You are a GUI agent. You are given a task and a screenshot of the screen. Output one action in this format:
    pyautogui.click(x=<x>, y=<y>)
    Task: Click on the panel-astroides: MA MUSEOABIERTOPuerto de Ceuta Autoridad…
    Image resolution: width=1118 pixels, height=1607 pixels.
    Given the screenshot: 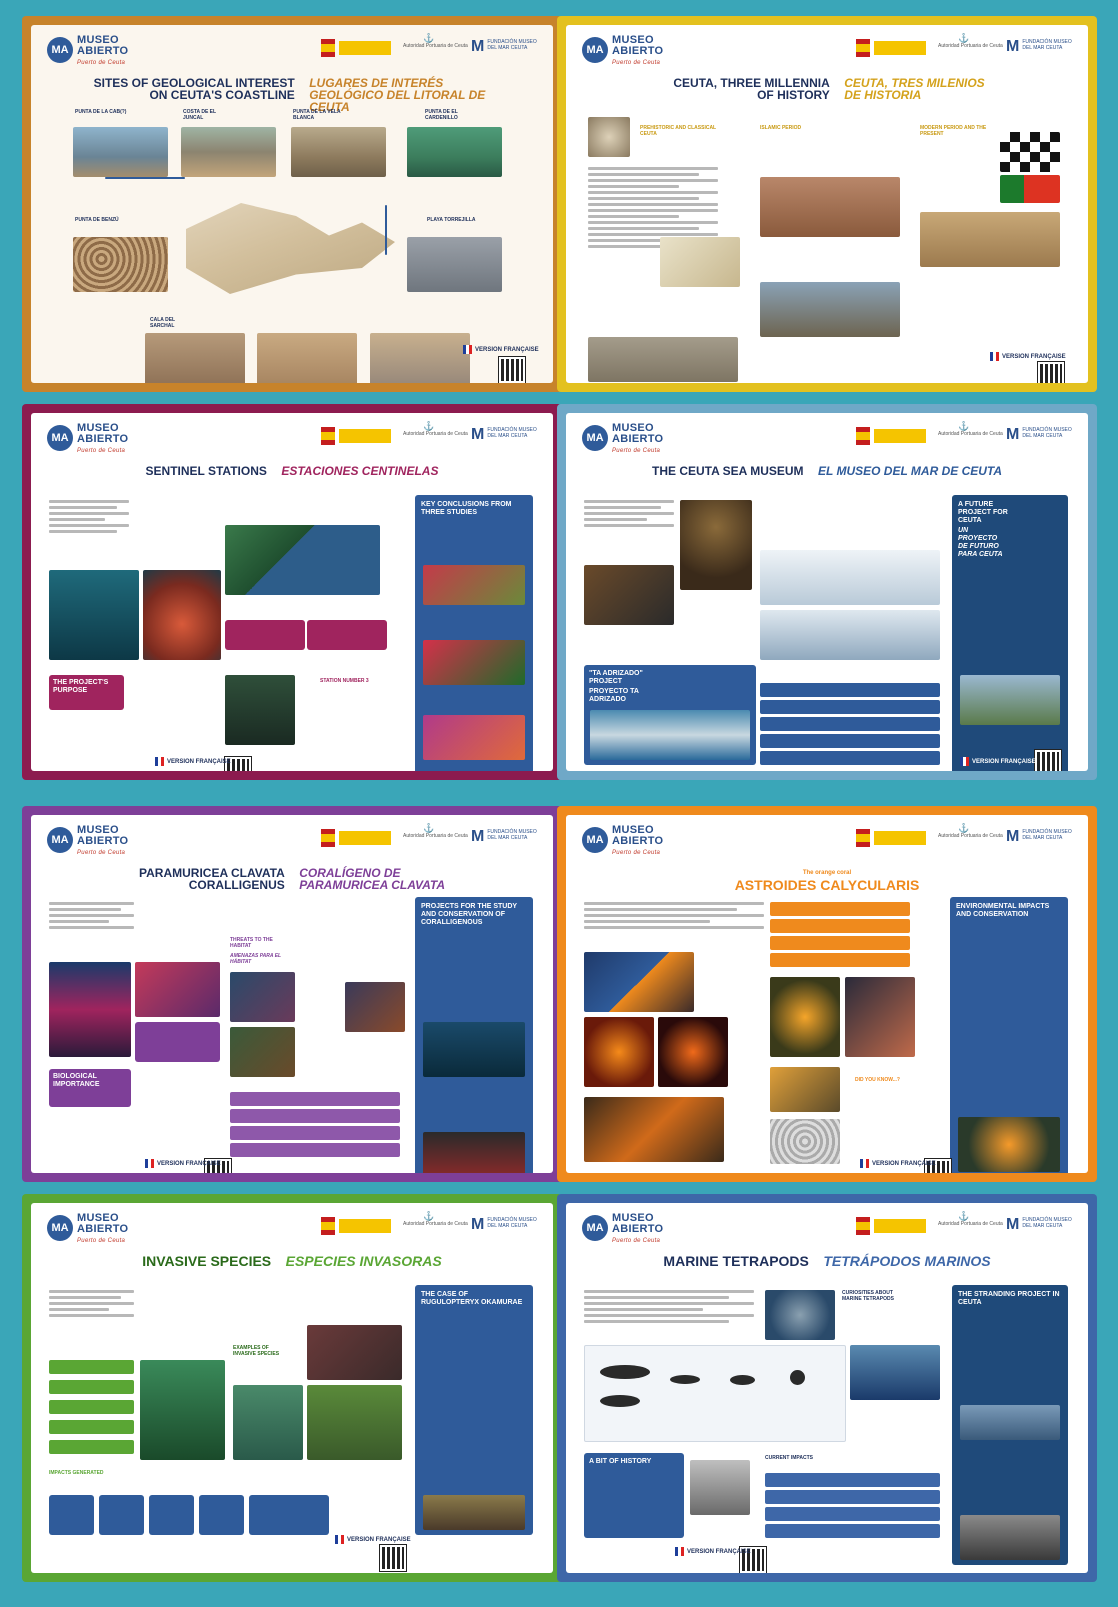 What is the action you would take?
    pyautogui.click(x=827, y=994)
    